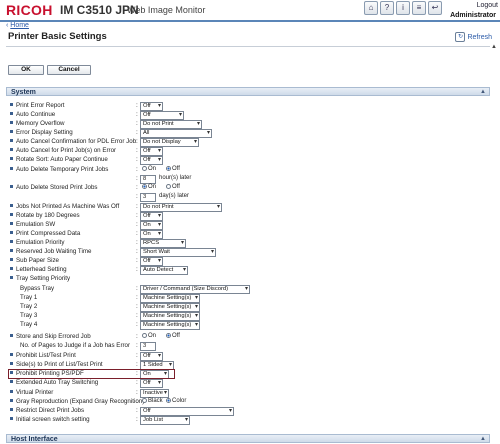 The width and height of the screenshot is (500, 444). Describe the element at coordinates (250, 278) in the screenshot. I see `setting-row: Tray Setting Priority` at that location.